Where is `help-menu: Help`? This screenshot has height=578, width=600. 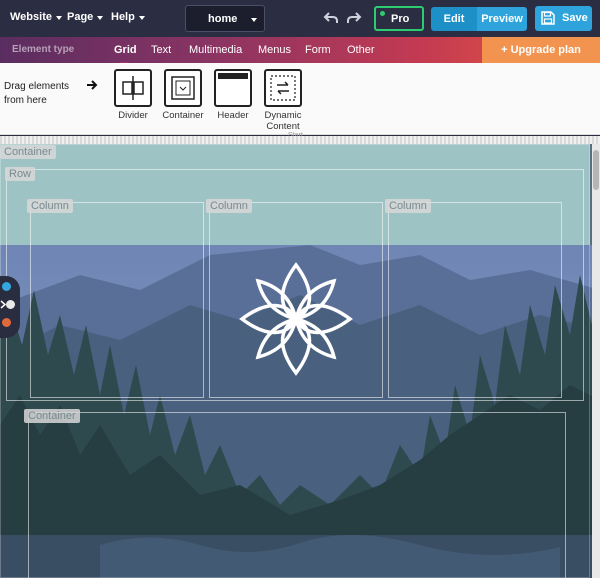 help-menu: Help is located at coordinates (128, 17).